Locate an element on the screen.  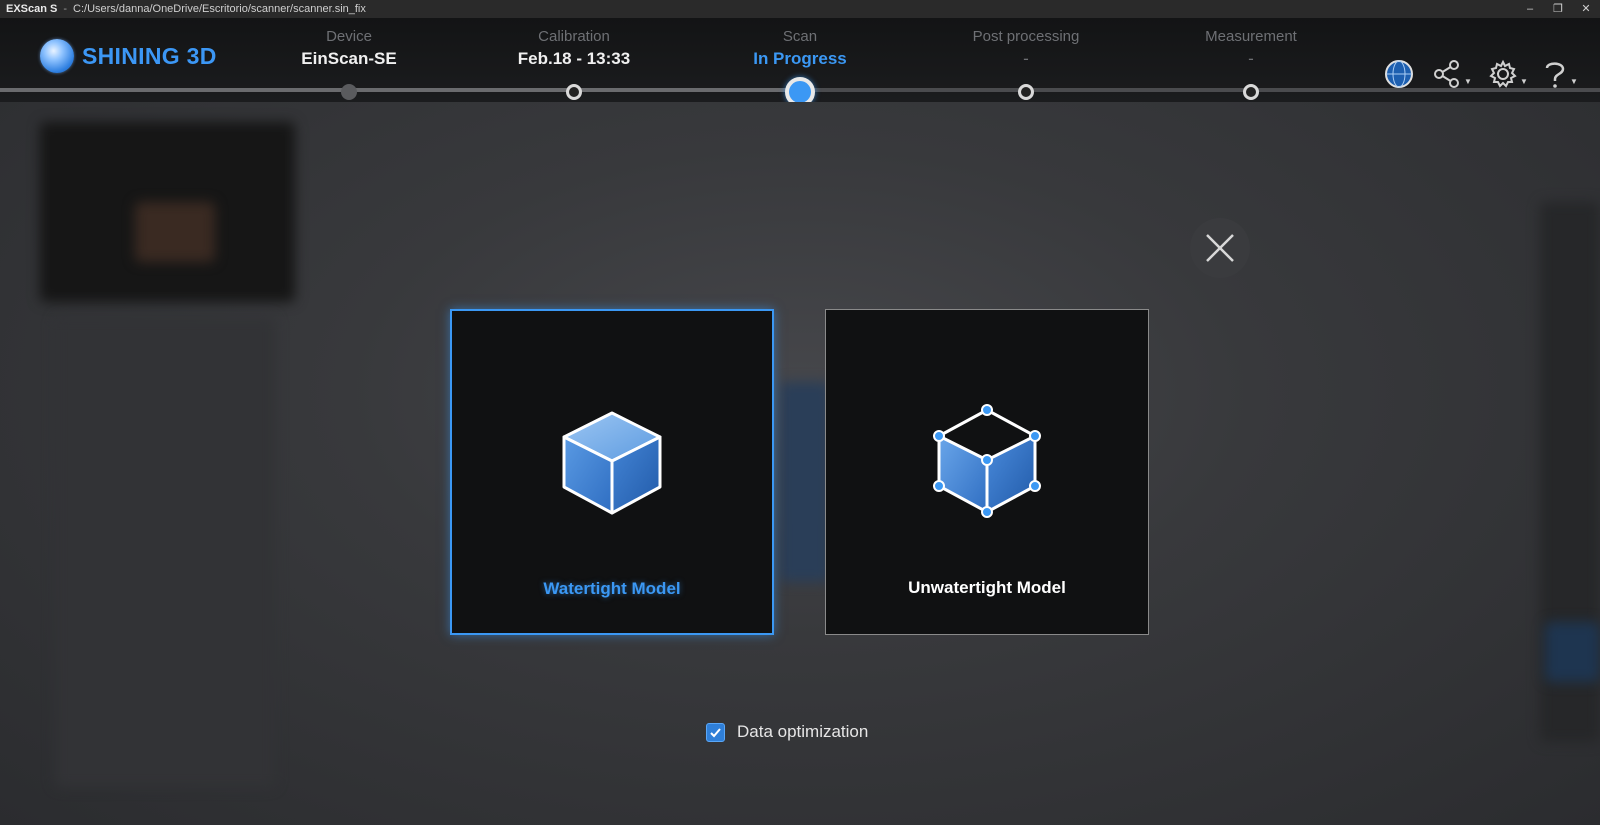
step-calibration: Calibration Feb.18 - 13:33 is located at coordinates (574, 50).